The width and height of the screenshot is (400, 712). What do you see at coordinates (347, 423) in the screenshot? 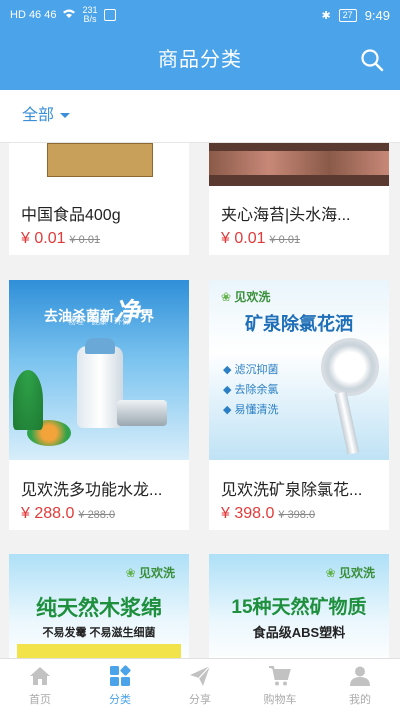
I see `product-image-handle` at bounding box center [347, 423].